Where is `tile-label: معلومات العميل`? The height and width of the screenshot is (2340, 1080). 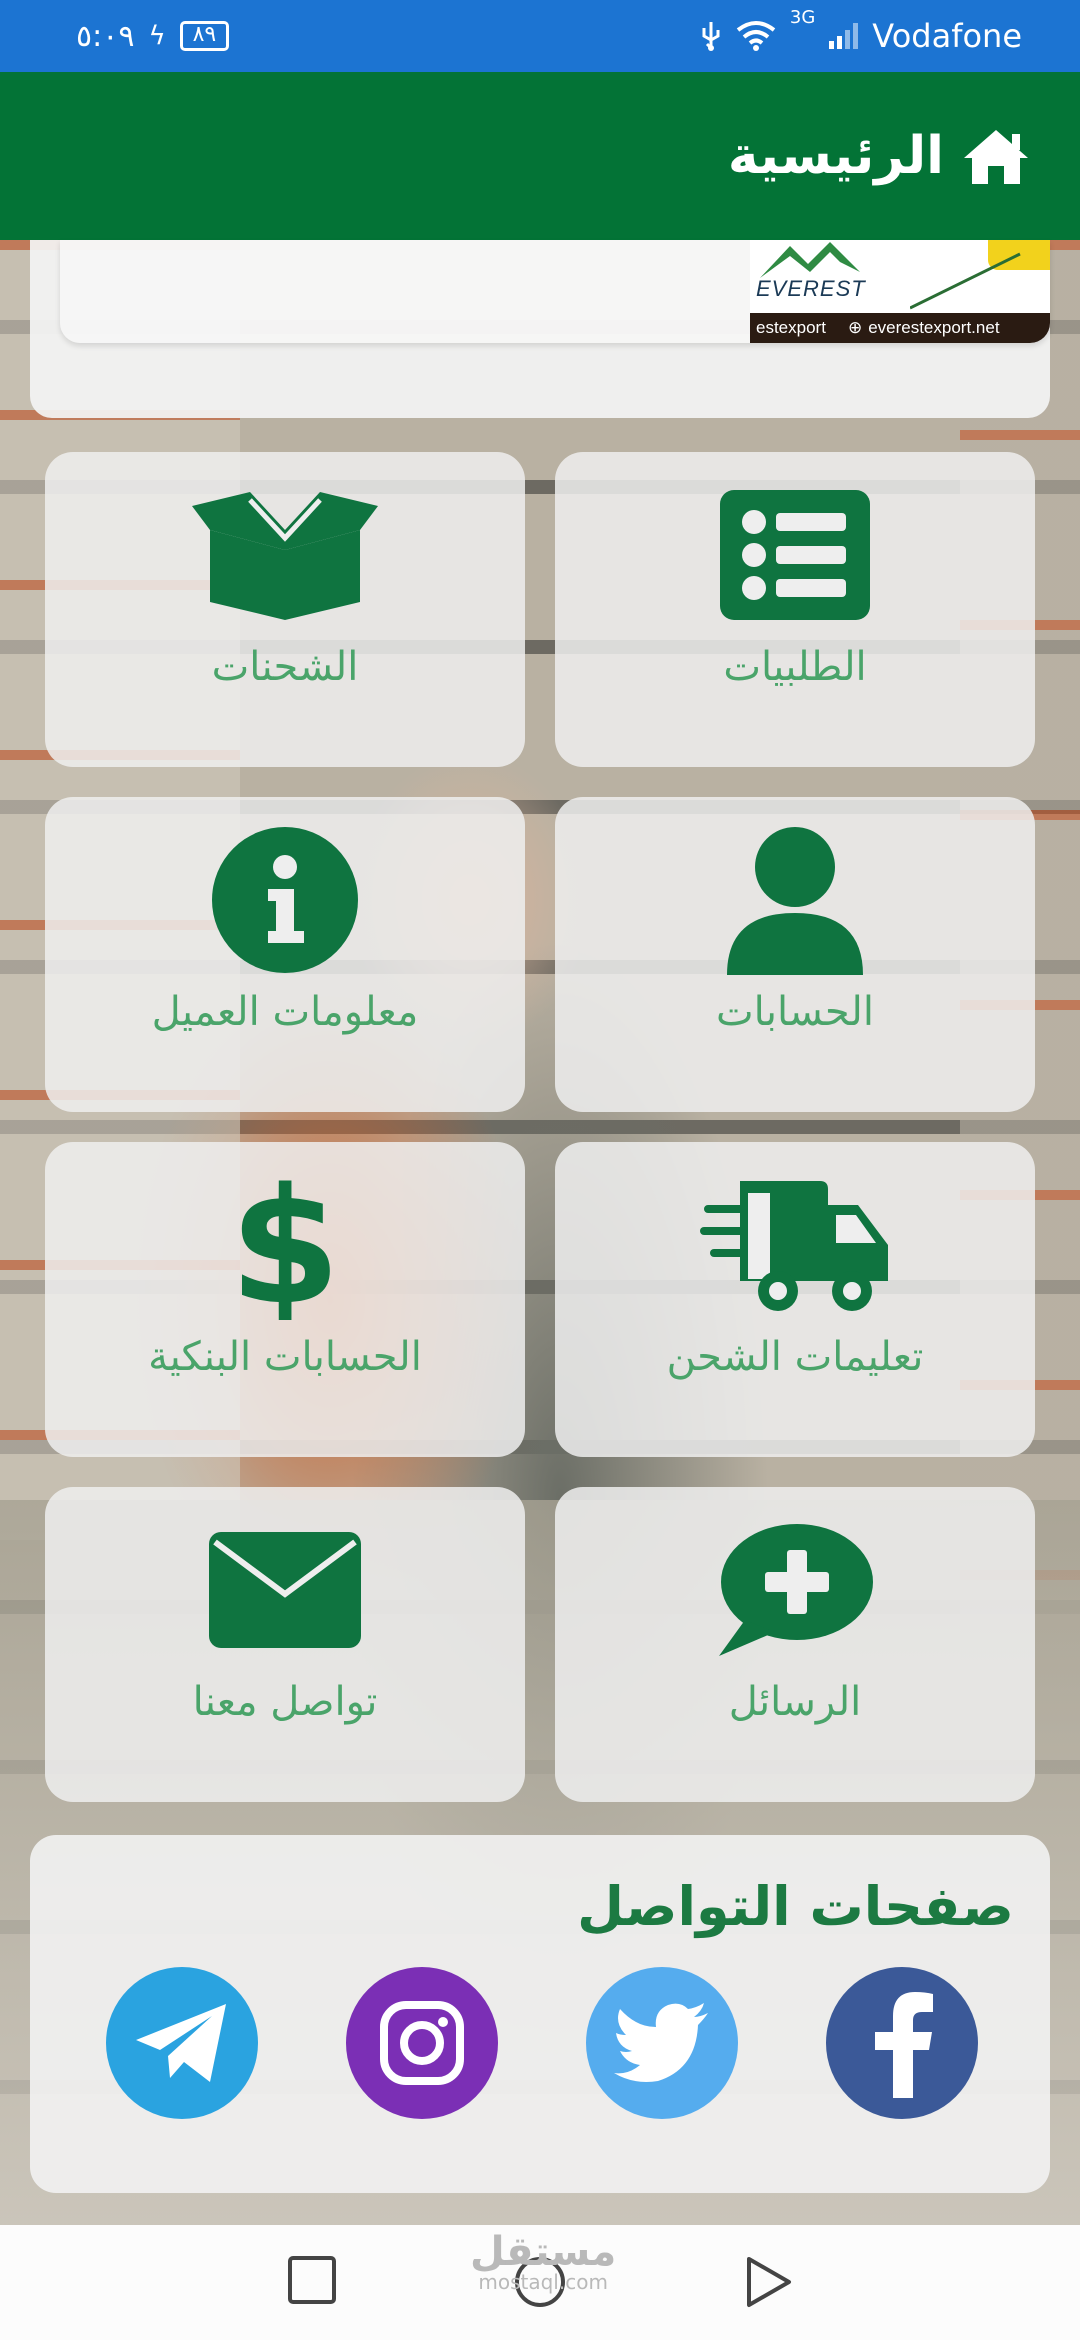 tile-label: معلومات العميل is located at coordinates (285, 1012).